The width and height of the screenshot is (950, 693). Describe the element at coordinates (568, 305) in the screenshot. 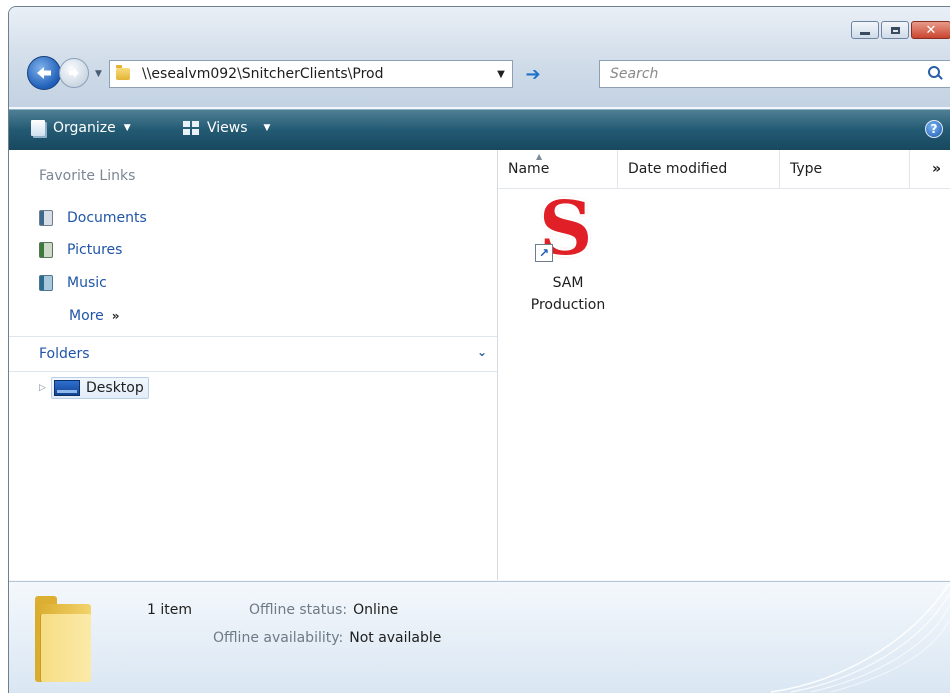

I see `file-name-line2: Production` at that location.